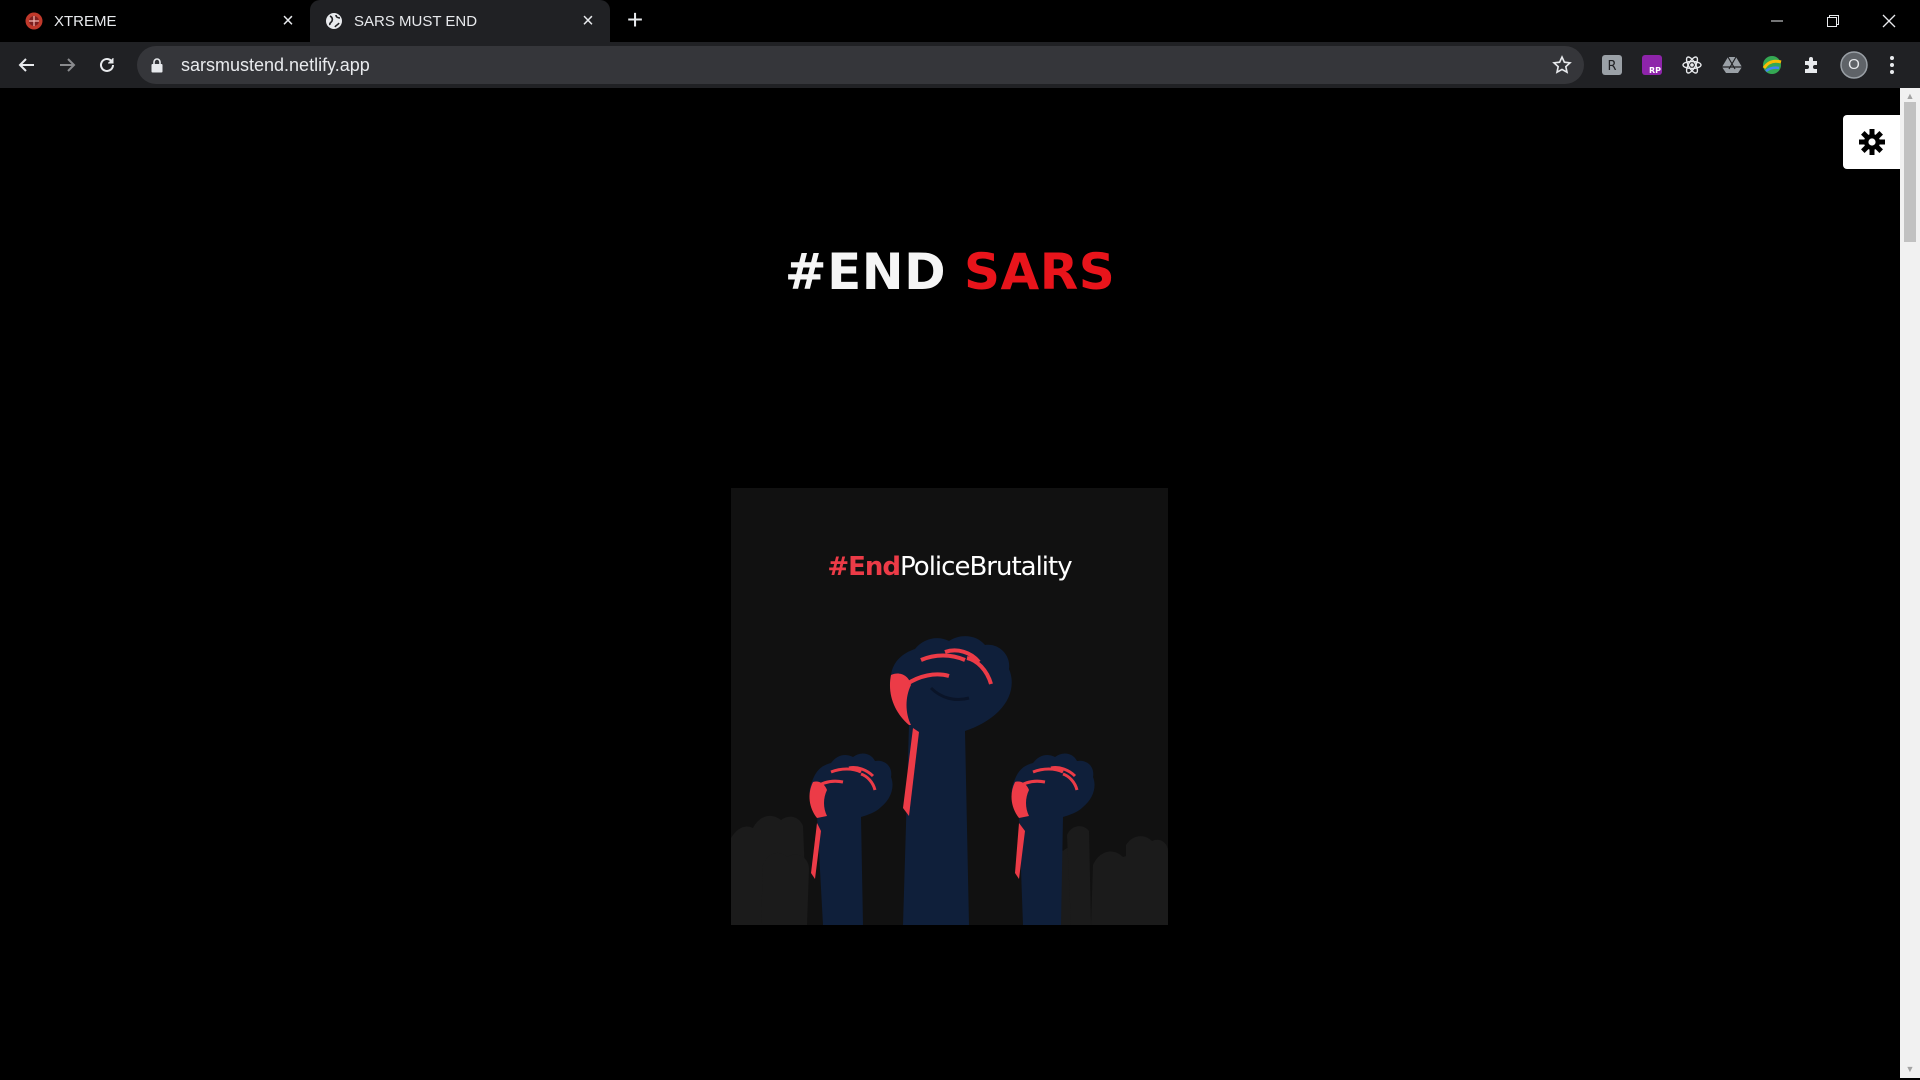  I want to click on settings-button, so click(1871, 142).